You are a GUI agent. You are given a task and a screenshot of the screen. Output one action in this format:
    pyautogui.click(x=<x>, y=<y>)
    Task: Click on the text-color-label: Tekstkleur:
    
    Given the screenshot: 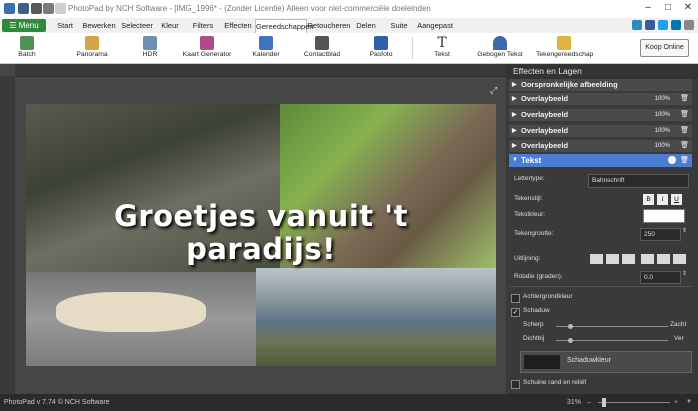 What is the action you would take?
    pyautogui.click(x=530, y=214)
    